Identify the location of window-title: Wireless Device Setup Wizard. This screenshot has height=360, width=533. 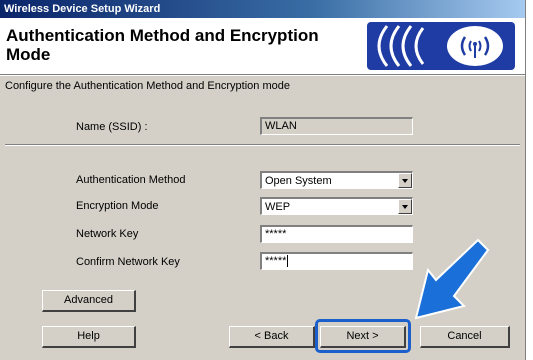
(262, 9).